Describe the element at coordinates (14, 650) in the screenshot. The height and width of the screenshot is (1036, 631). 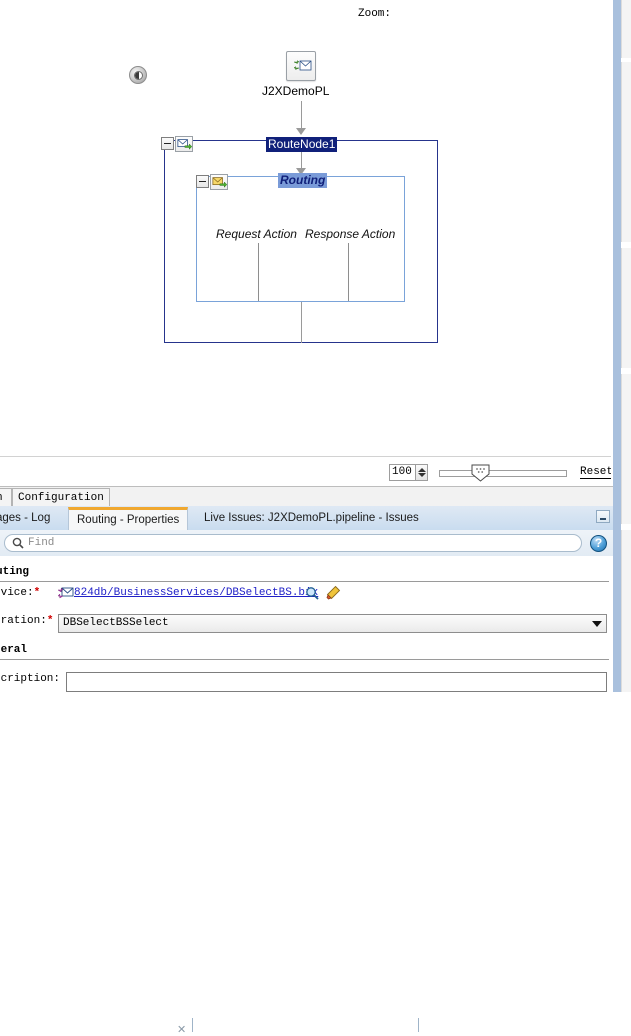
I see `section-general-heading: neral` at that location.